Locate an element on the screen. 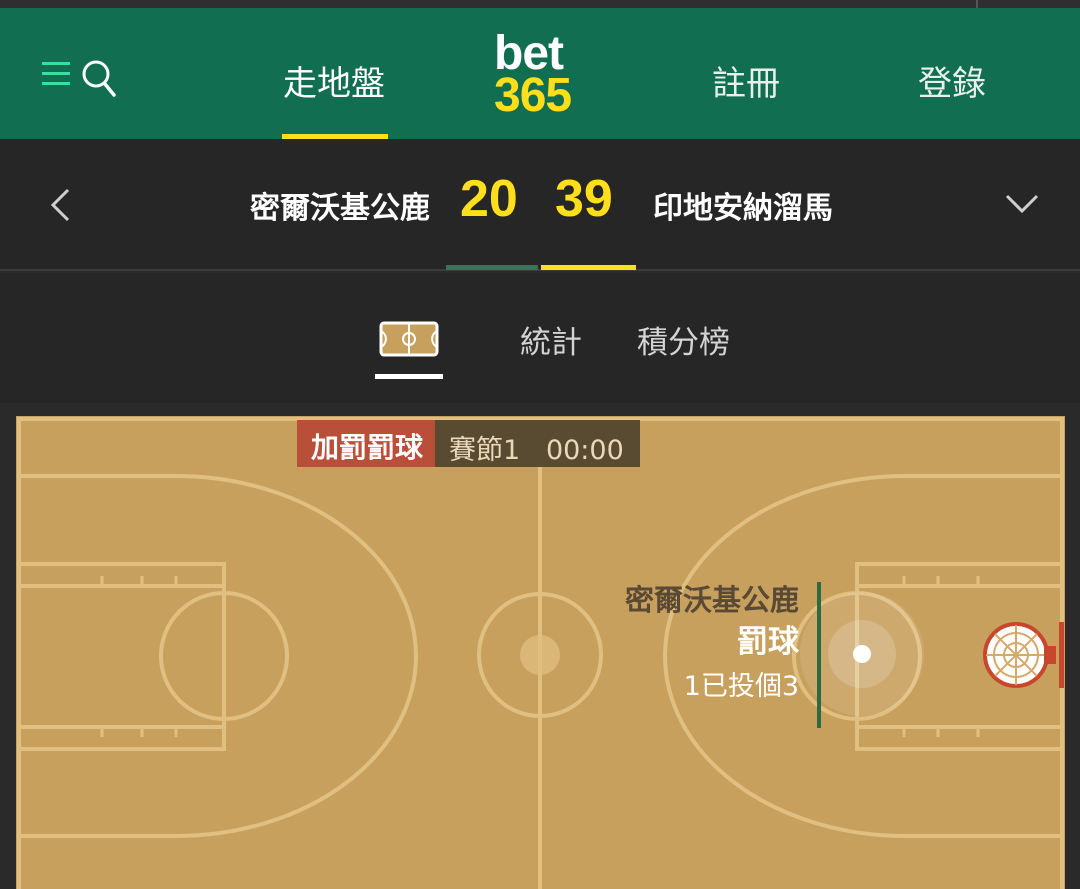  basket-hoop-icon is located at coordinates (1023, 655).